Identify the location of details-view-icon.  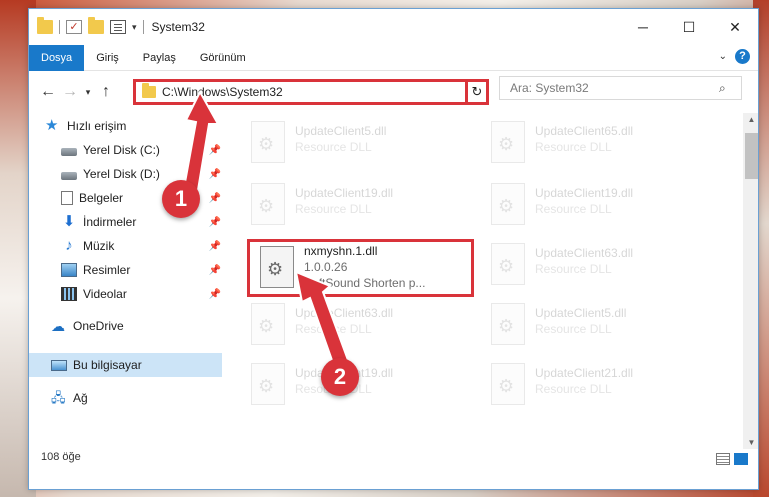
(723, 459).